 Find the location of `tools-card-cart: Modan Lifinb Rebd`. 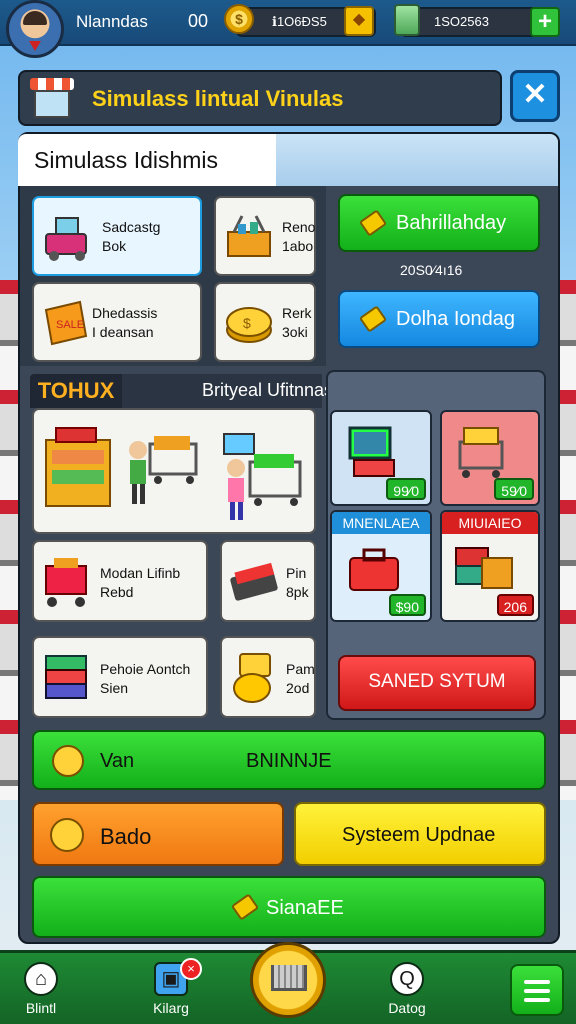

tools-card-cart: Modan Lifinb Rebd is located at coordinates (120, 581).